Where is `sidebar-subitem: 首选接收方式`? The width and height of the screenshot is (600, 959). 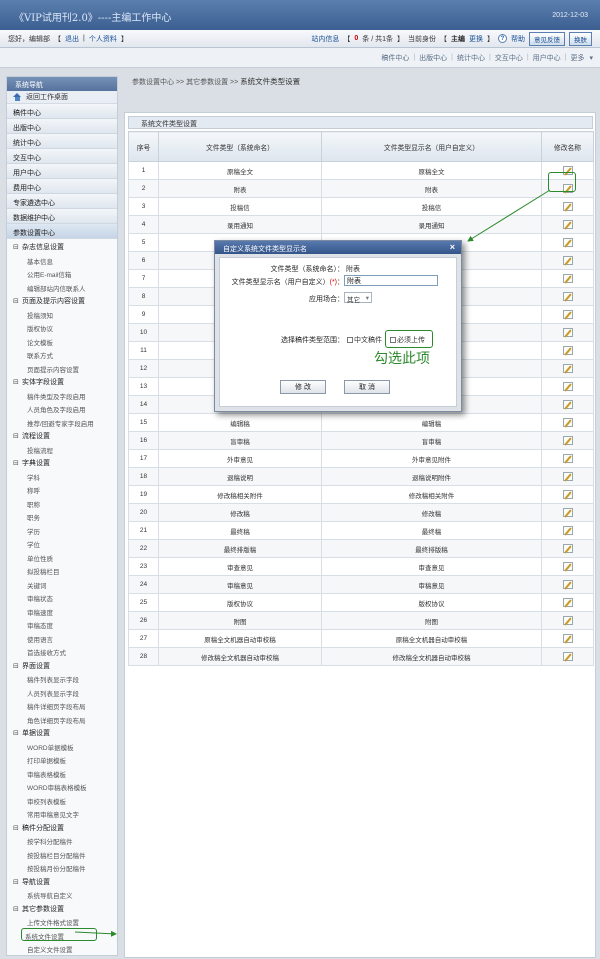
sidebar-subitem: 首选接收方式 is located at coordinates (62, 651).